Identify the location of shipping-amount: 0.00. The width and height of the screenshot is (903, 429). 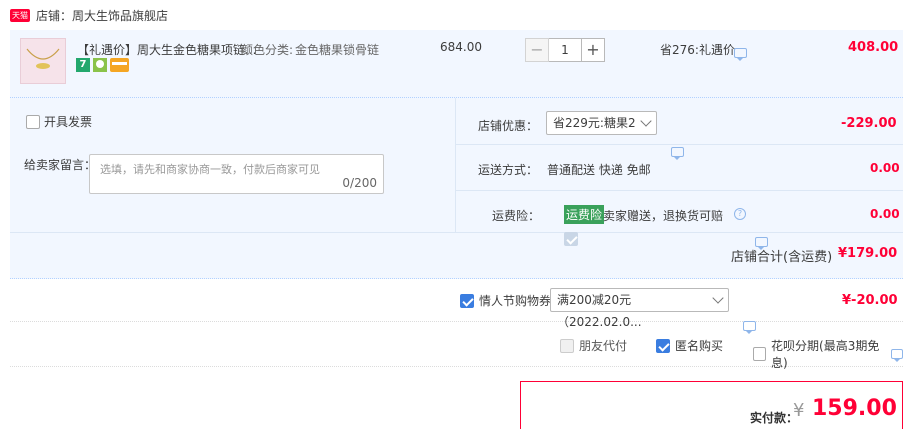
(885, 168).